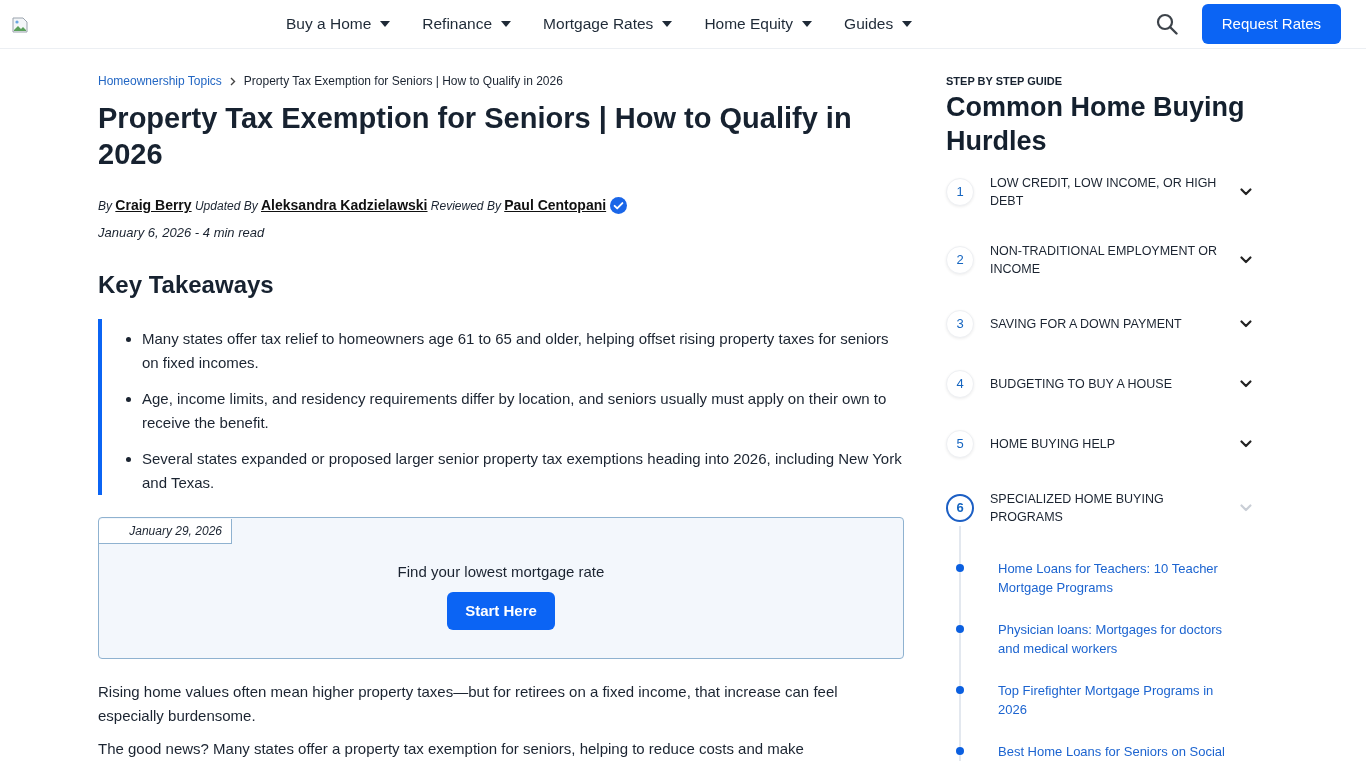  I want to click on nav-link: Home Equity, so click(758, 24).